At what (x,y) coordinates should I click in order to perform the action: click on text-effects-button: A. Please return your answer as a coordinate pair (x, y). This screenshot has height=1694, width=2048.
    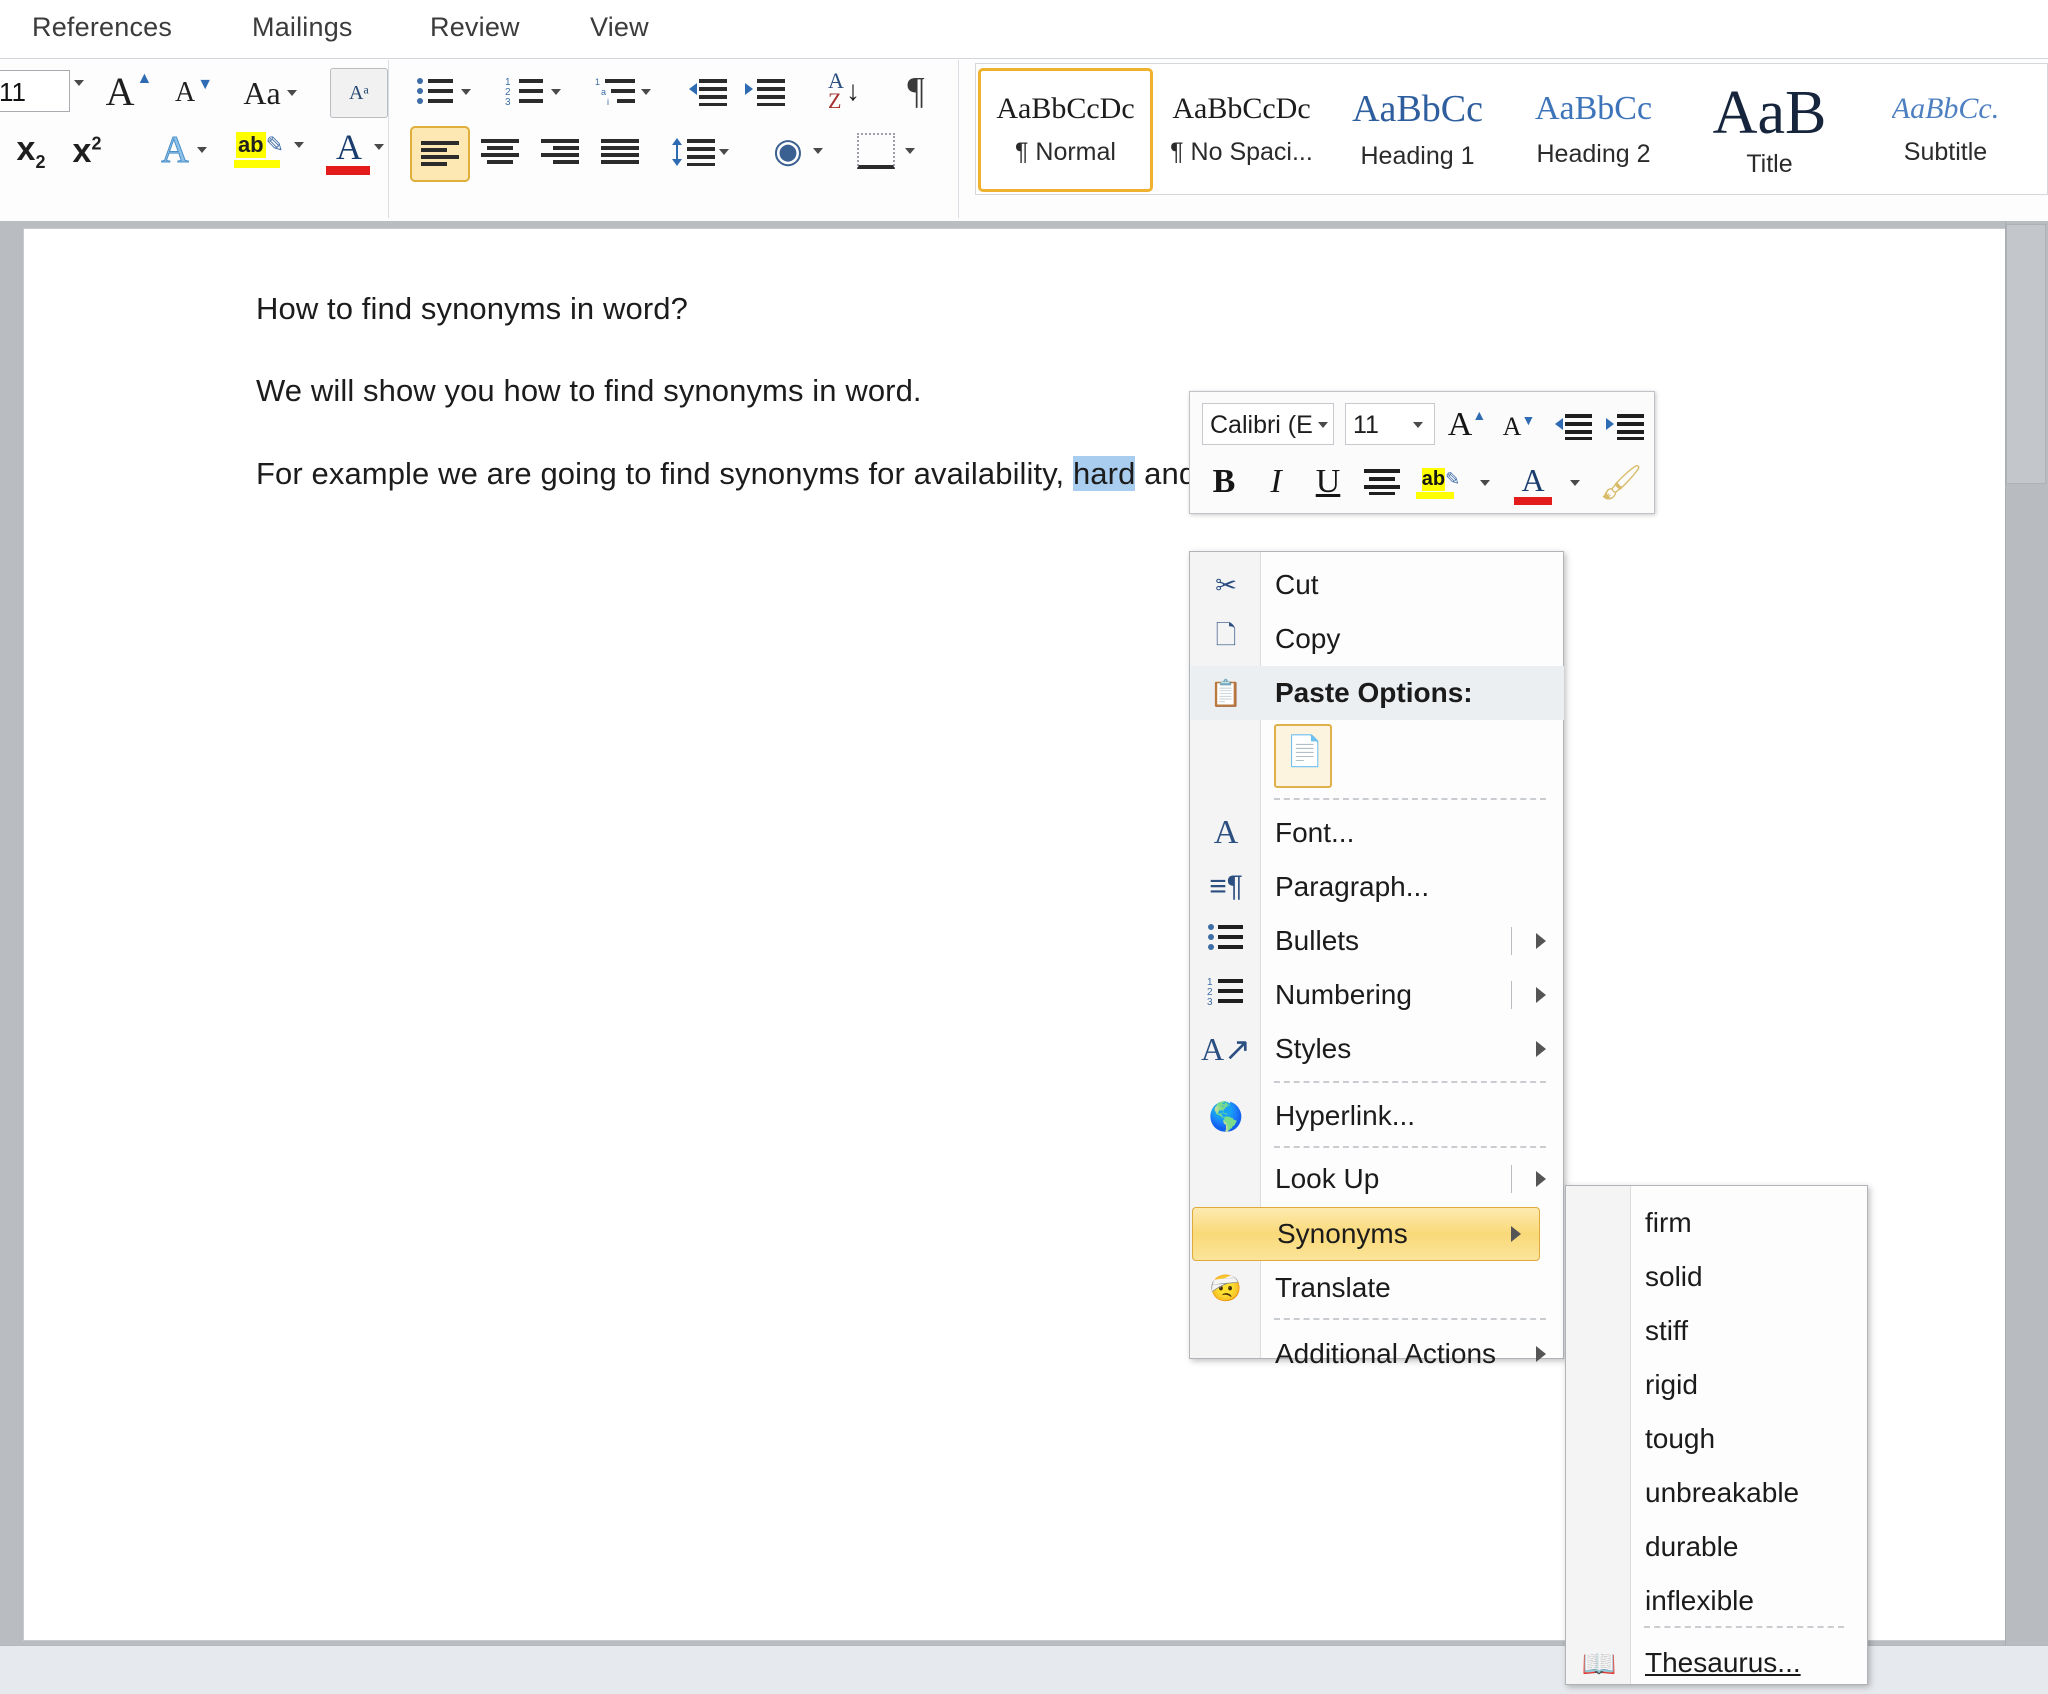
    Looking at the image, I should click on (184, 150).